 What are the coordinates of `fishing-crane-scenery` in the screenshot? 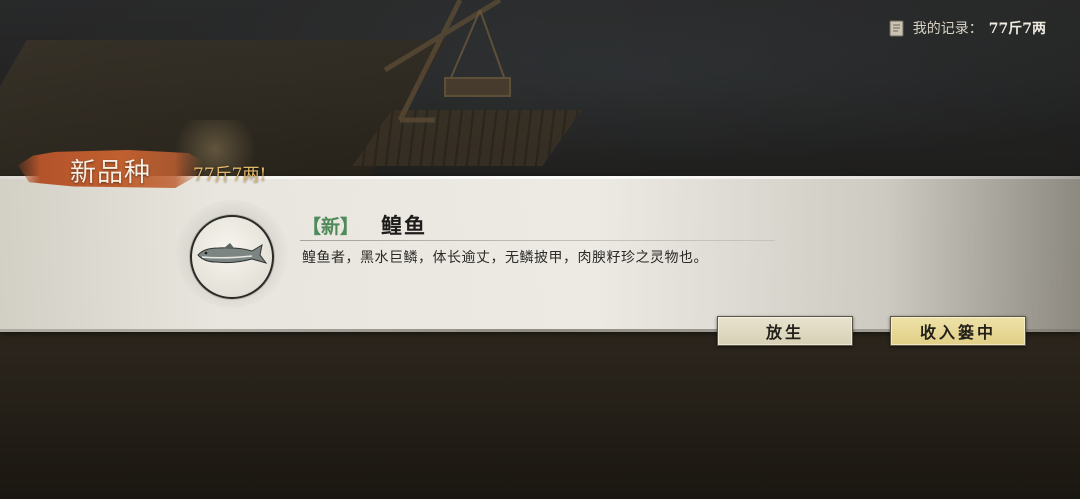 It's located at (447, 61).